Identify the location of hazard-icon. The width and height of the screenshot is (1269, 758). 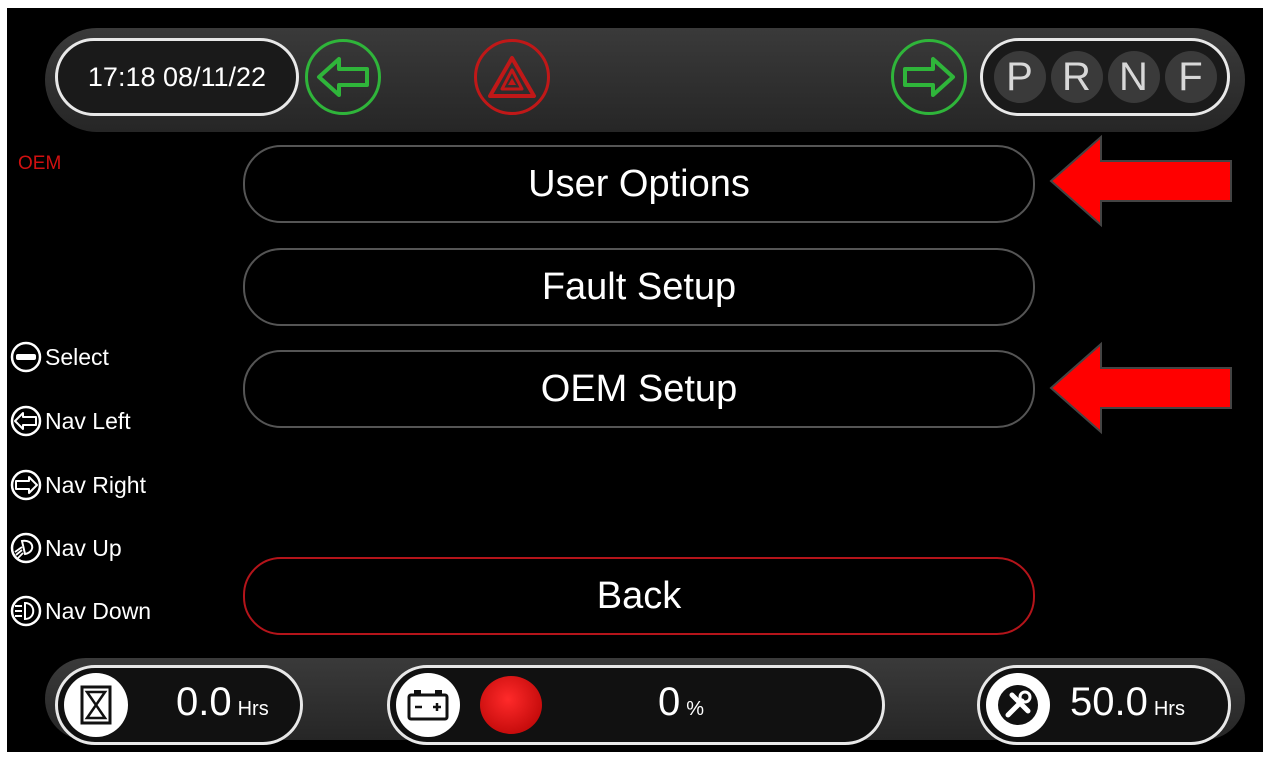
(512, 77).